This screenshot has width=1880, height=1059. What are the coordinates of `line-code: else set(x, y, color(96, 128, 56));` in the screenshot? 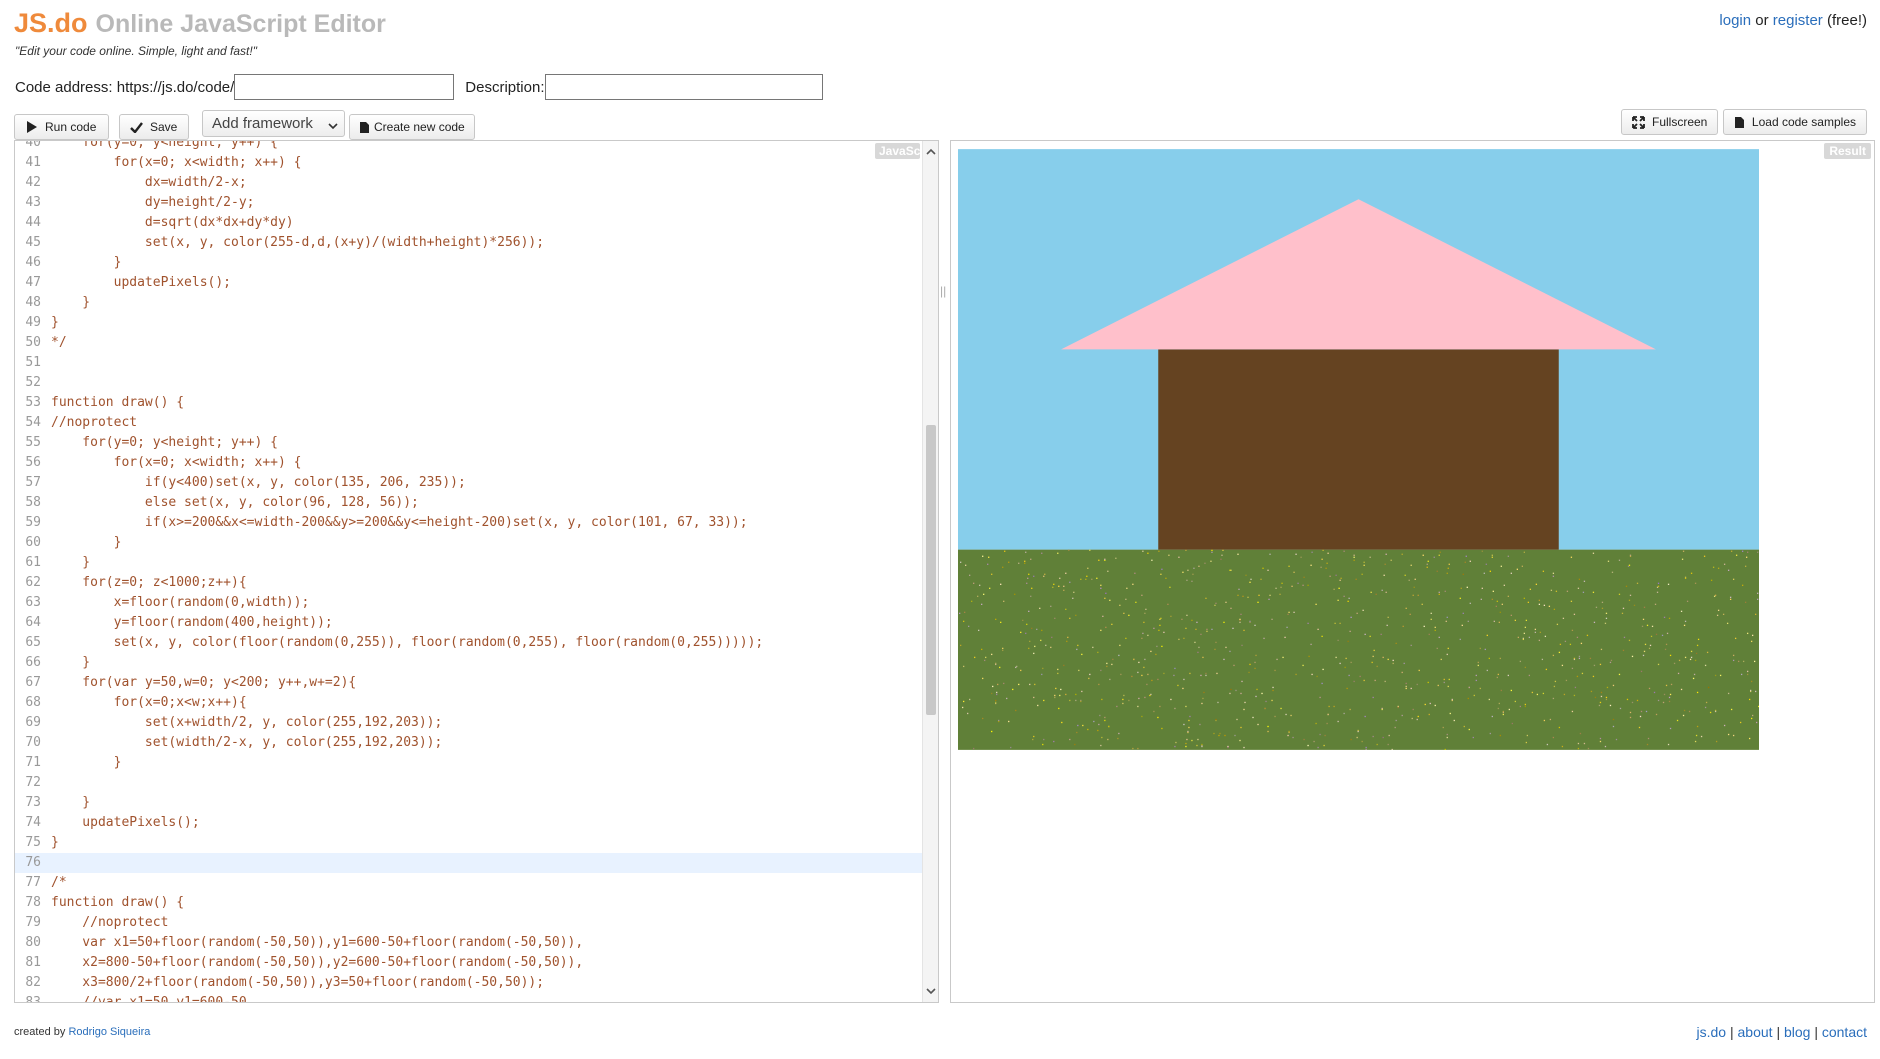 It's located at (233, 503).